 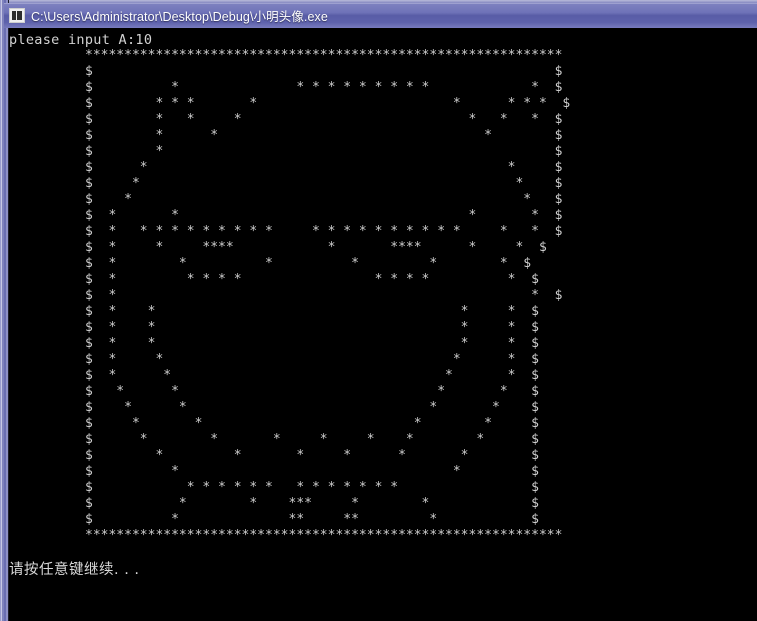 I want to click on window-frame-left-edge, so click(x=4, y=310).